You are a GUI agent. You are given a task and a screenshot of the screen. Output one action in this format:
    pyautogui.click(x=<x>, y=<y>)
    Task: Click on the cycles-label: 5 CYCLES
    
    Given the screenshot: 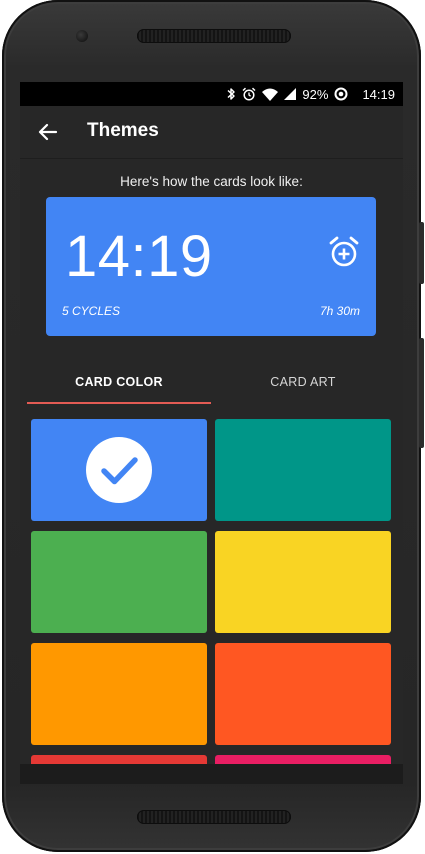 What is the action you would take?
    pyautogui.click(x=91, y=311)
    